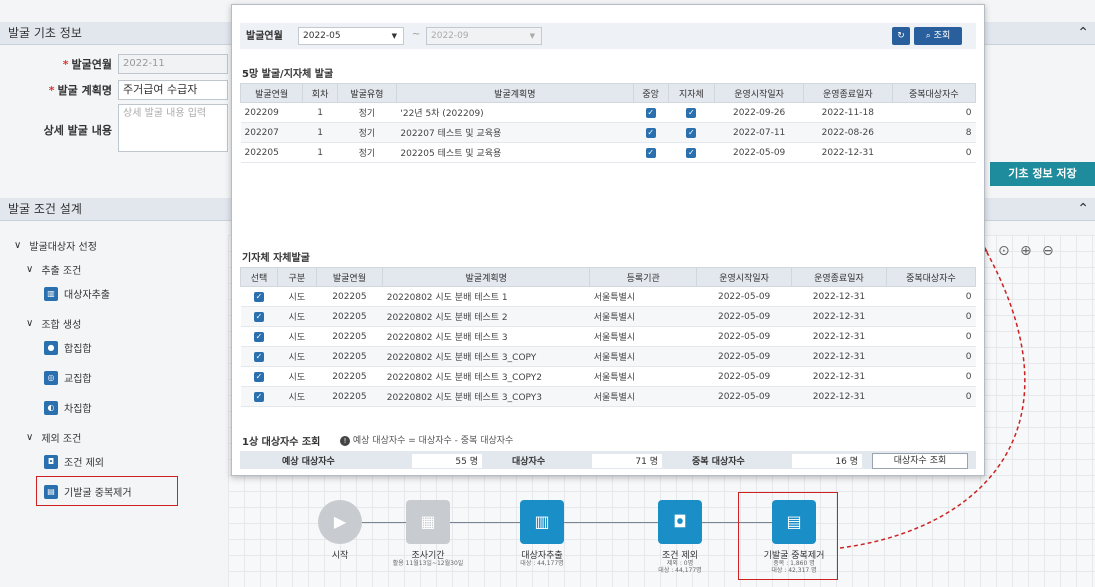  Describe the element at coordinates (55, 245) in the screenshot. I see `tree-root: ∨ 발굴대상자 선정` at that location.